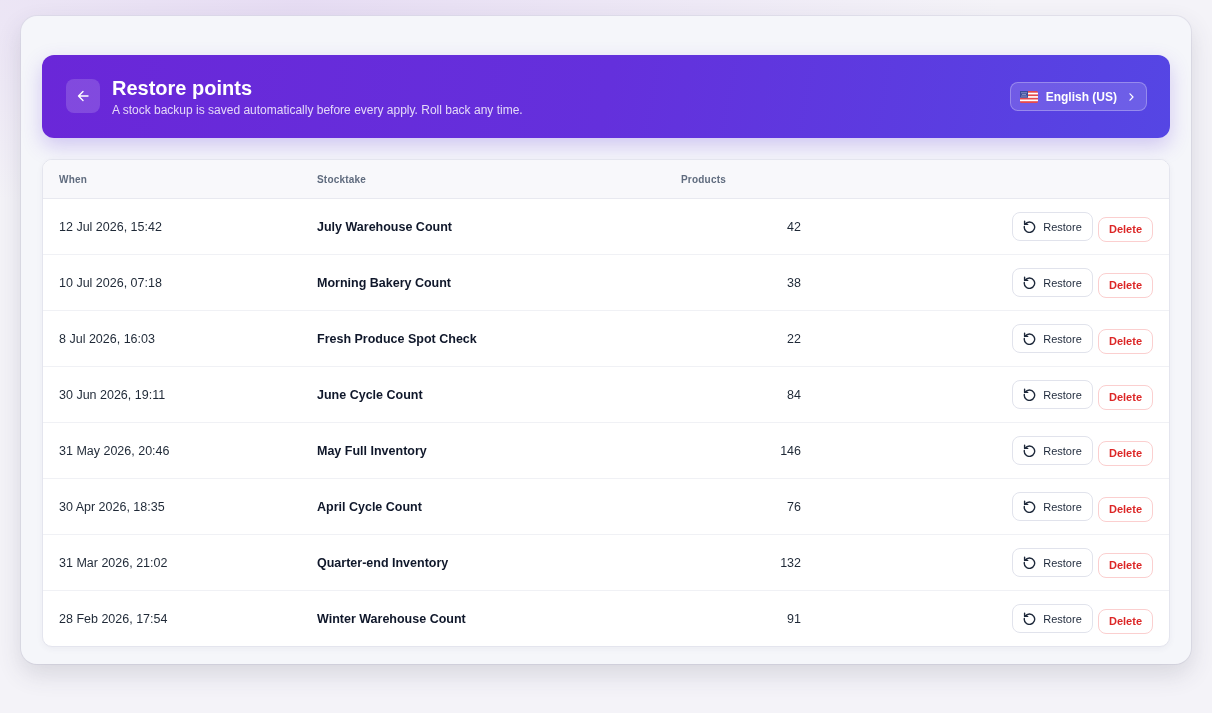  What do you see at coordinates (110, 226) in the screenshot?
I see `date-time-text: 12 Jul 2026, 15:42` at bounding box center [110, 226].